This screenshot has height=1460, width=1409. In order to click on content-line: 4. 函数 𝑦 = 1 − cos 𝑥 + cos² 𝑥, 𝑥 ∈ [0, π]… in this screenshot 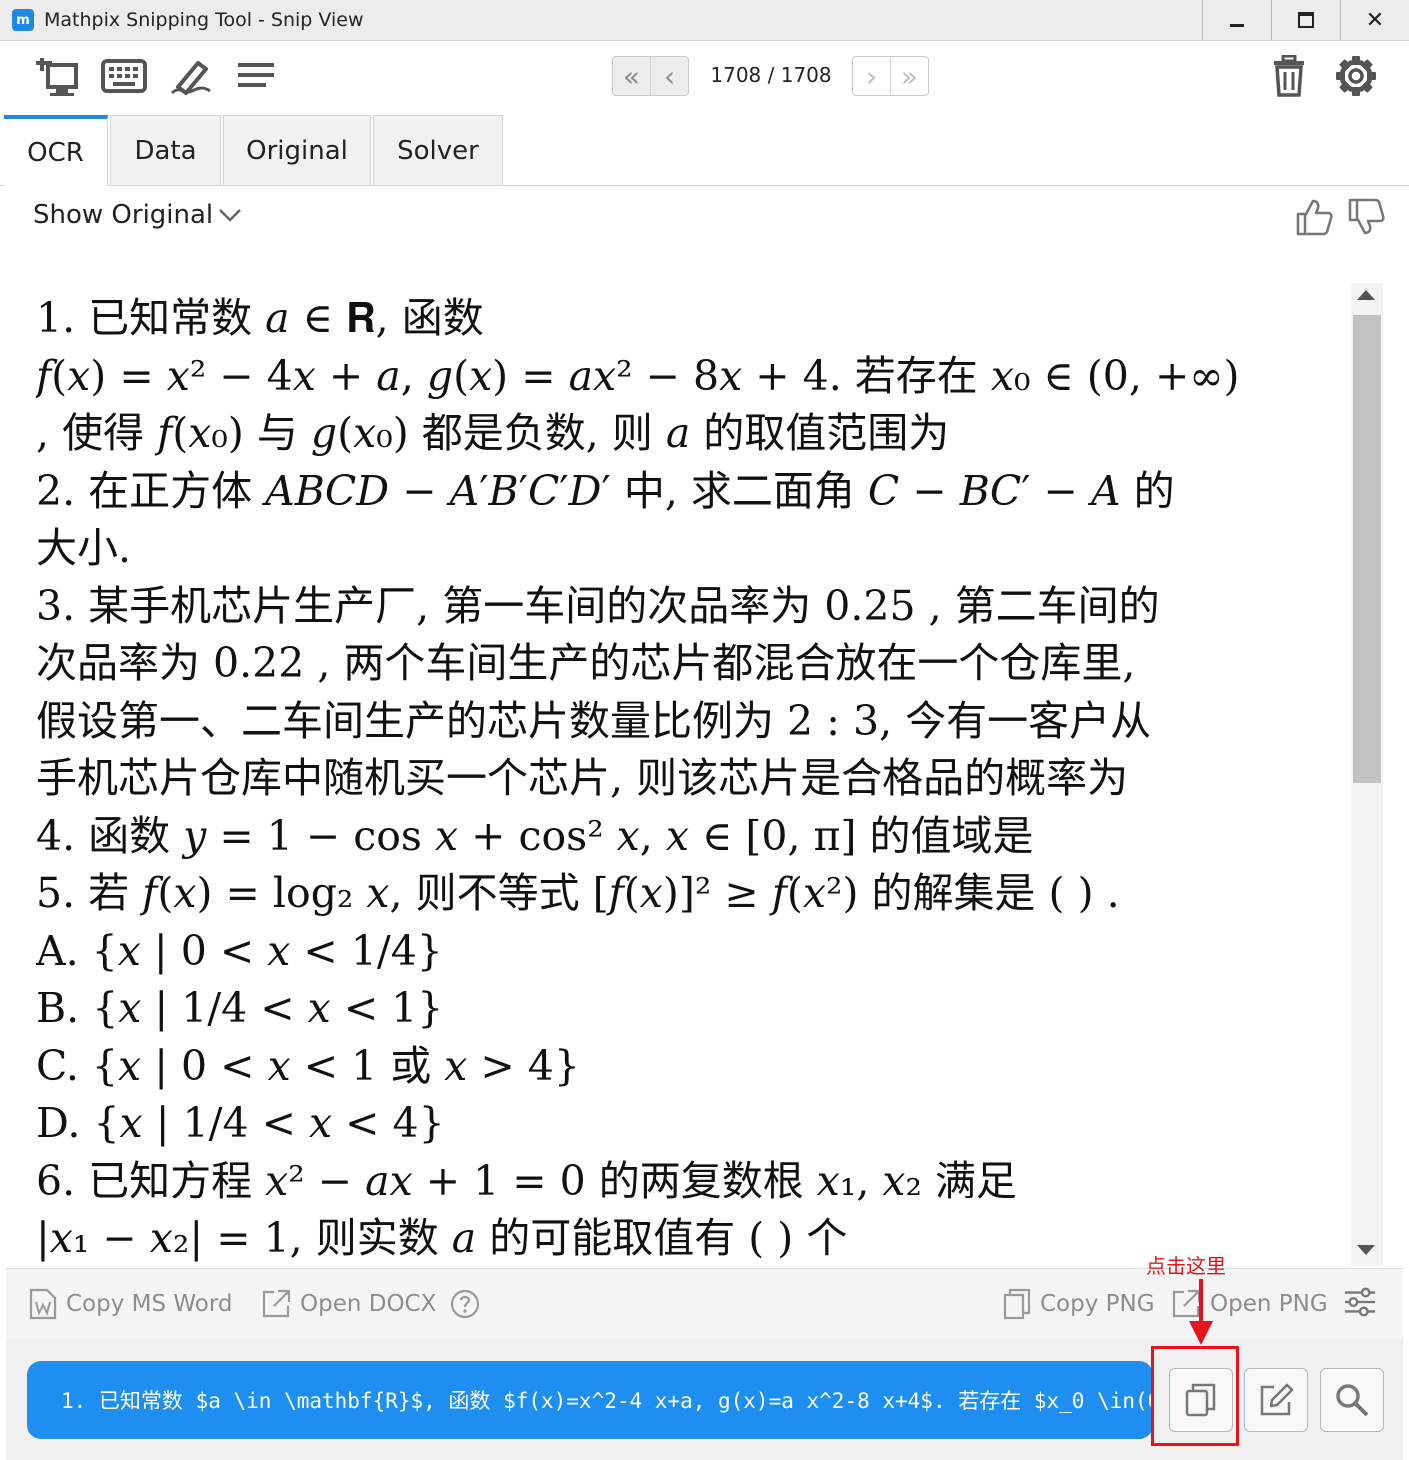, I will do `click(535, 835)`.